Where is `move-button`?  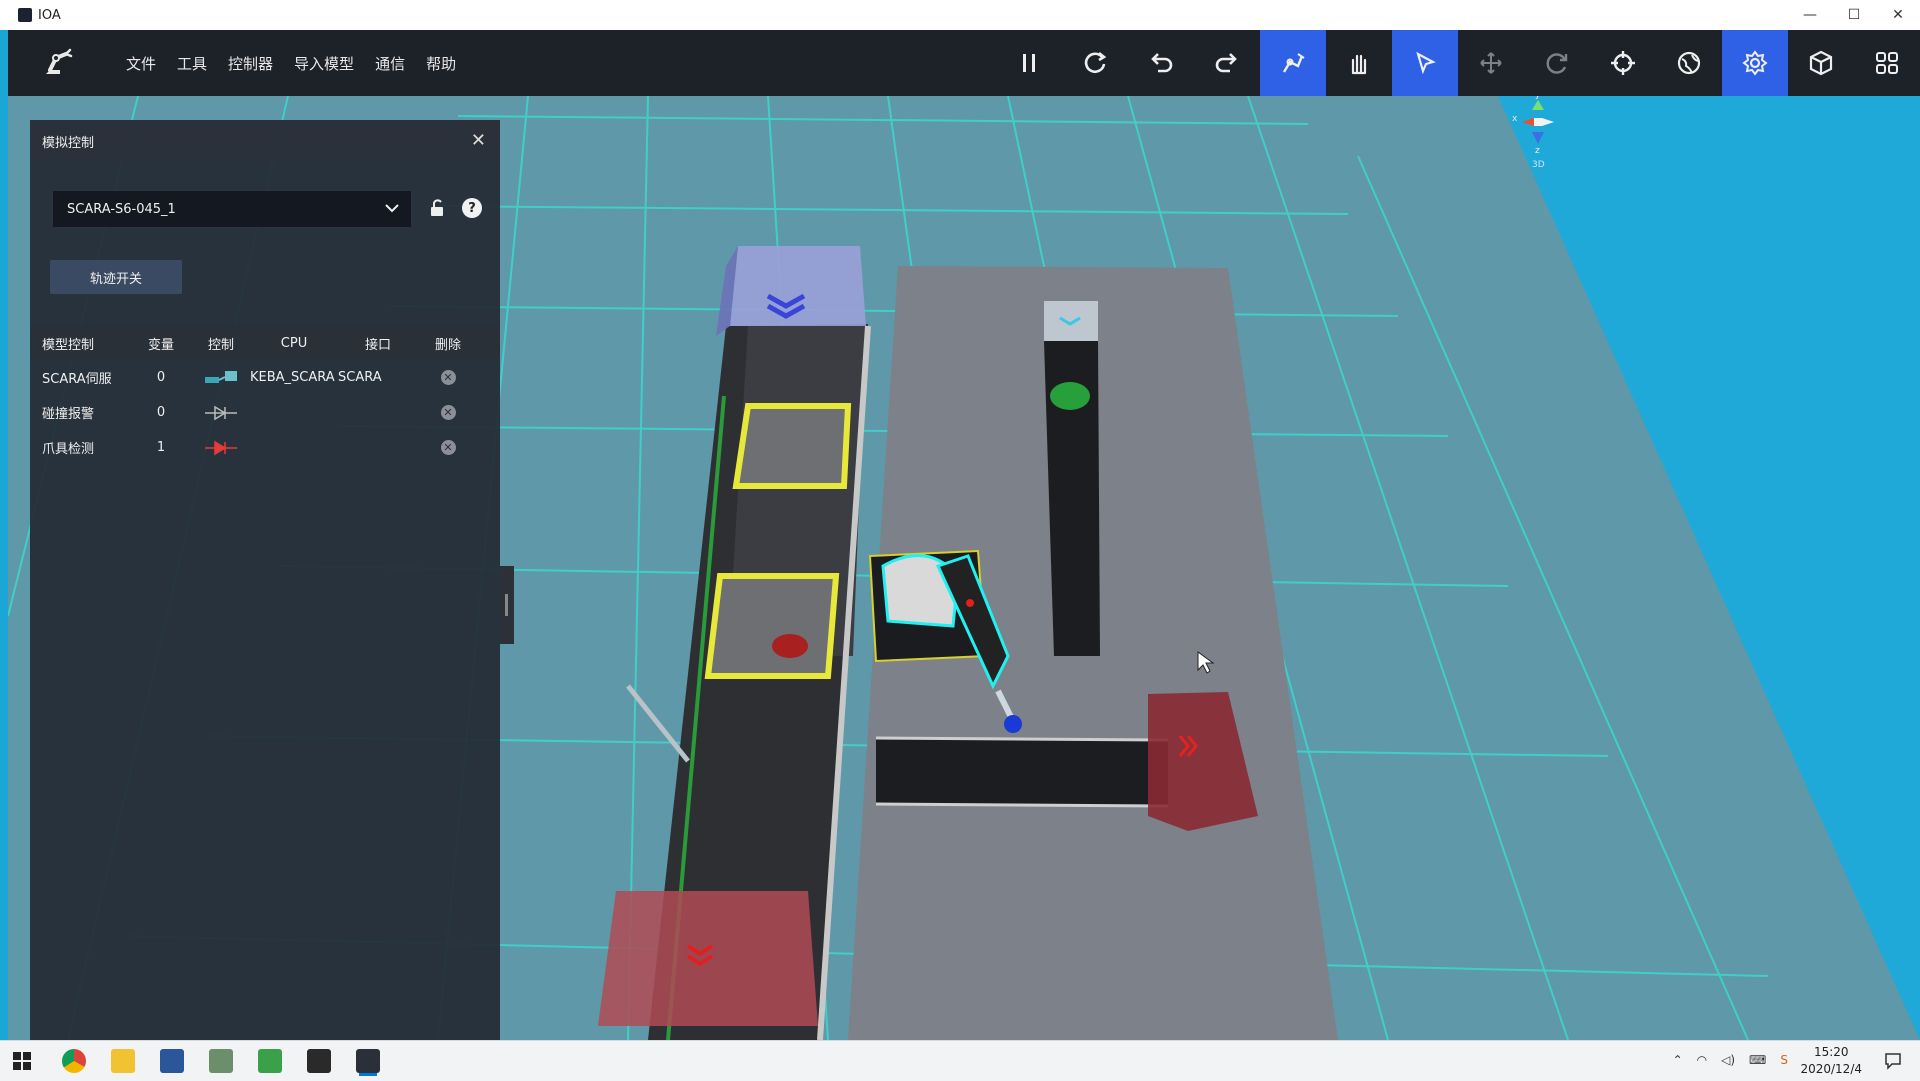
move-button is located at coordinates (1491, 63).